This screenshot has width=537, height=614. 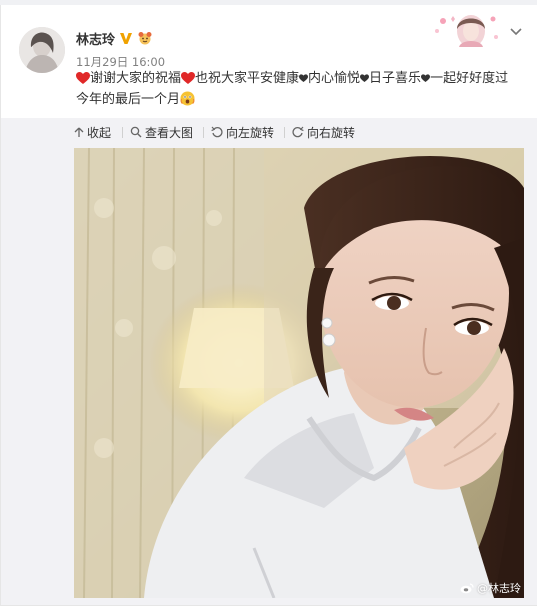 I want to click on card-skin-decoration, so click(x=466, y=31).